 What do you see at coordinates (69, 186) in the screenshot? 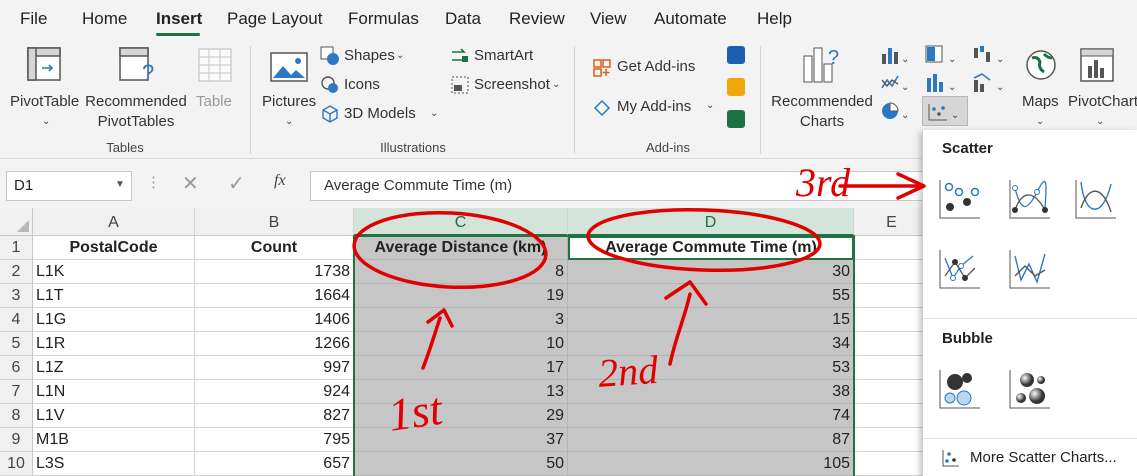
I see `name-box: D1 ▼` at bounding box center [69, 186].